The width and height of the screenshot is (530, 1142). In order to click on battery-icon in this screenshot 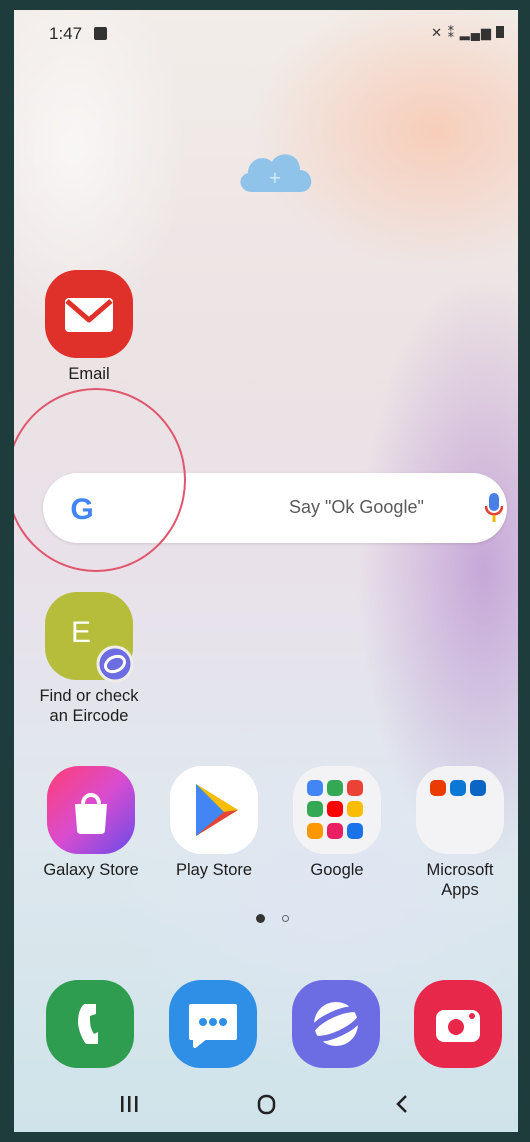, I will do `click(500, 32)`.